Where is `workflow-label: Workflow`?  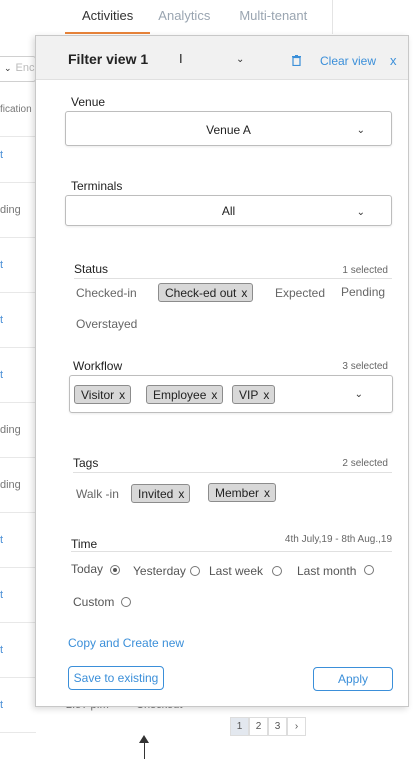 workflow-label: Workflow is located at coordinates (98, 366).